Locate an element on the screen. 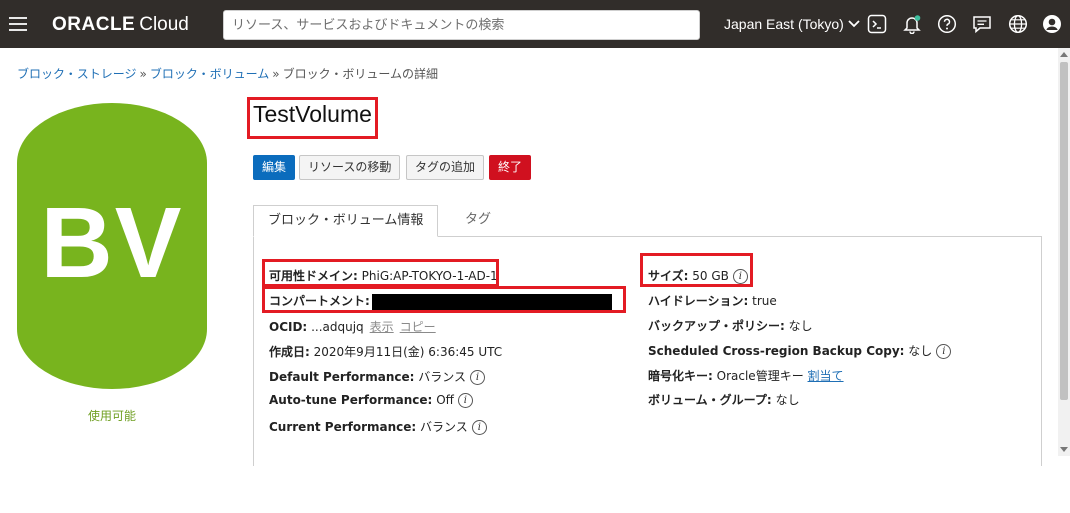 The width and height of the screenshot is (1070, 513). menu-icon is located at coordinates (18, 24).